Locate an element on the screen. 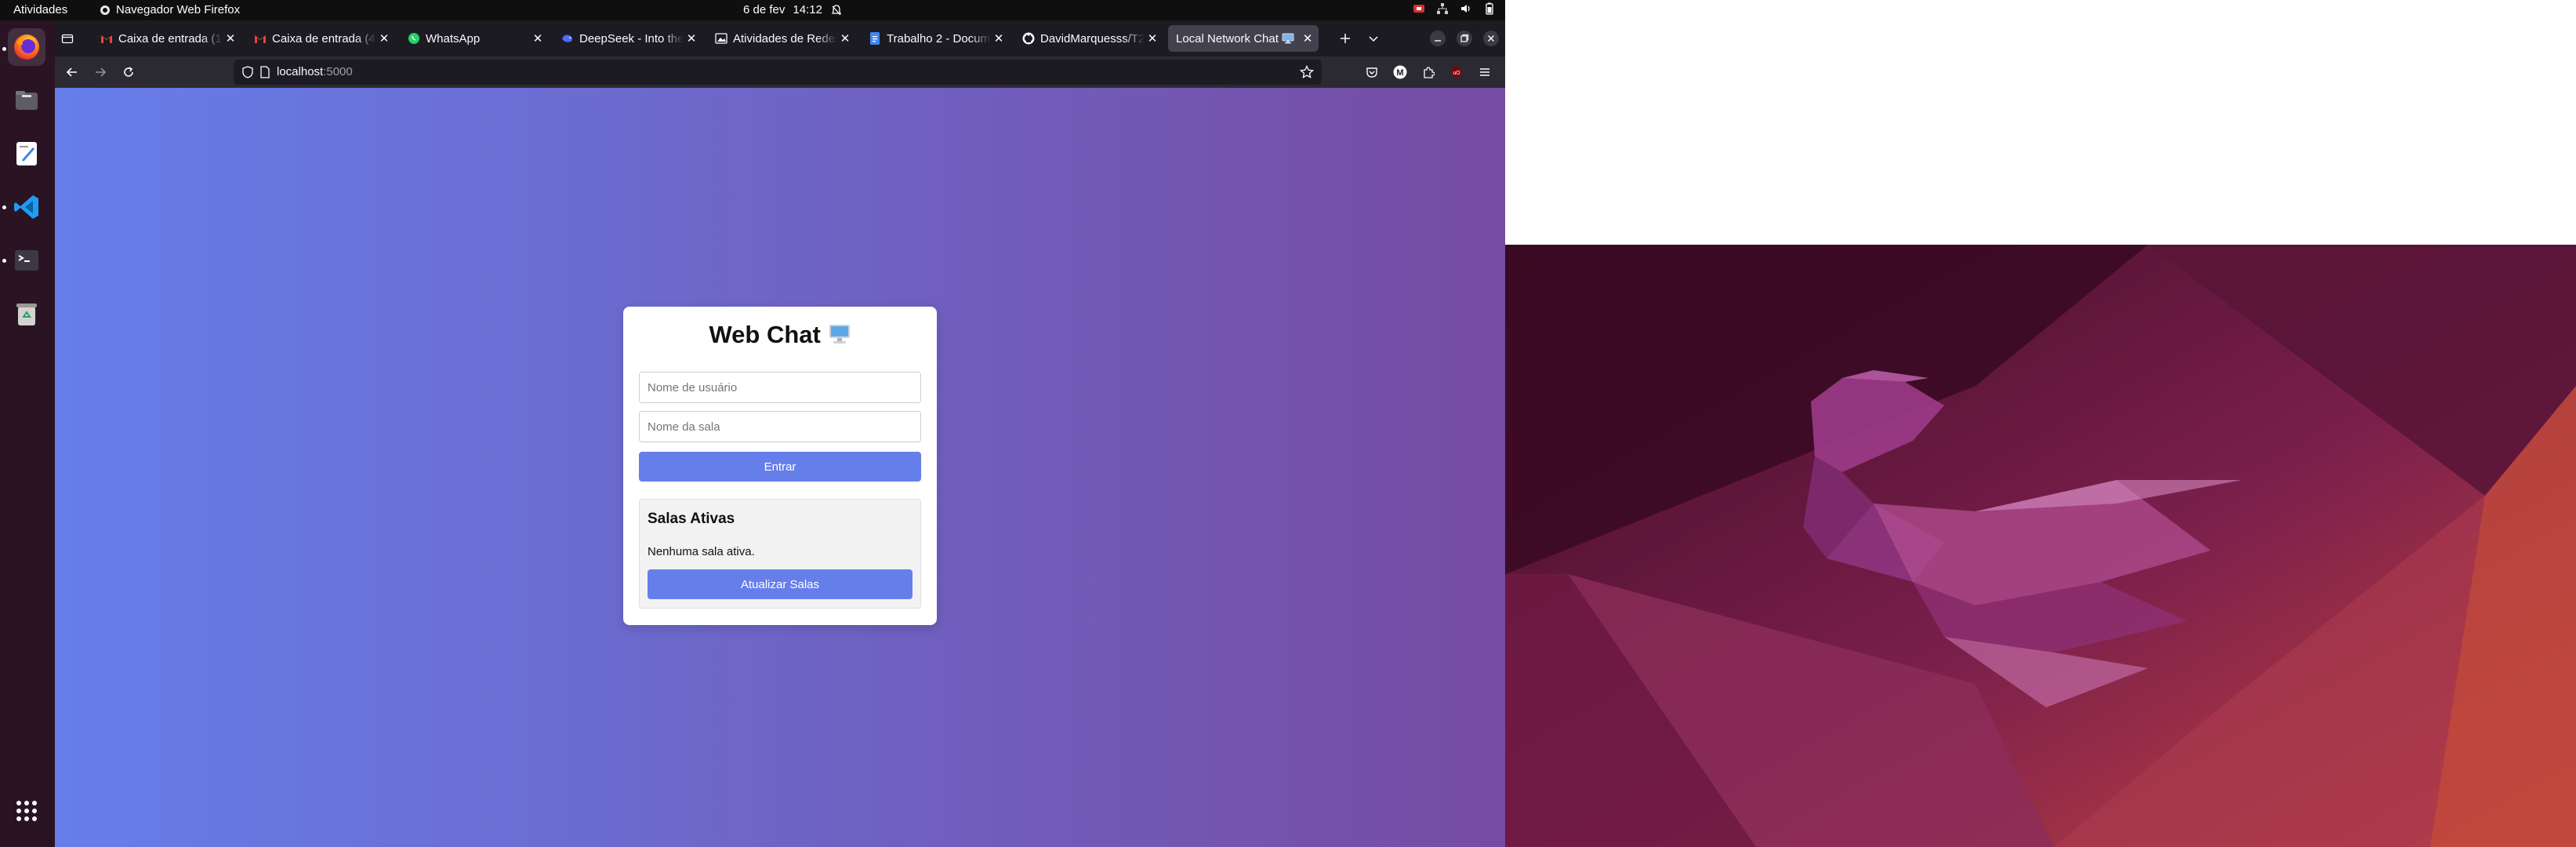 This screenshot has height=847, width=2576. url-text: localhost:5000 is located at coordinates (315, 71).